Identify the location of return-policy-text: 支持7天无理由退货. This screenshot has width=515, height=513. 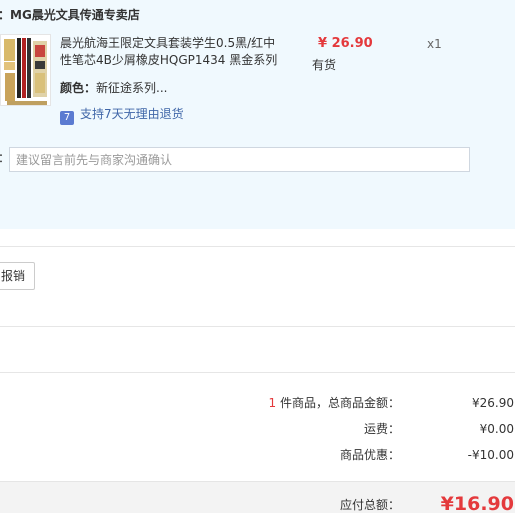
(132, 114).